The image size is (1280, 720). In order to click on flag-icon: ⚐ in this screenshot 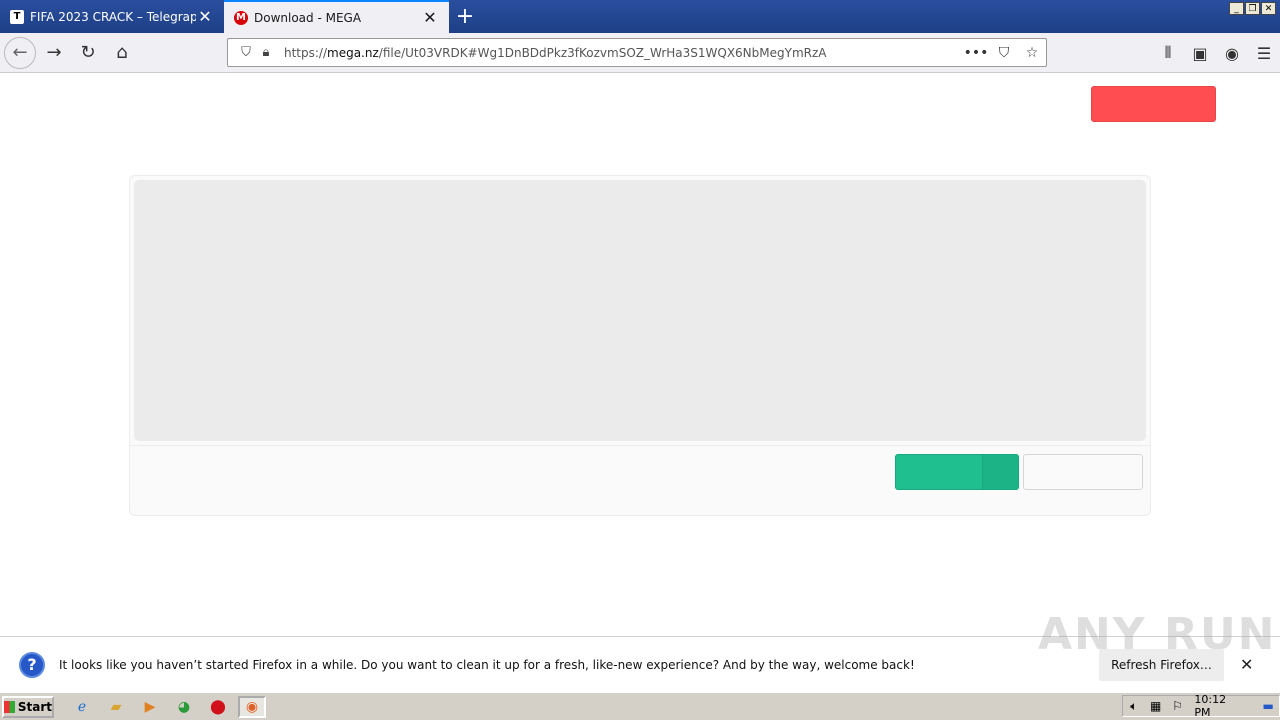, I will do `click(1178, 706)`.